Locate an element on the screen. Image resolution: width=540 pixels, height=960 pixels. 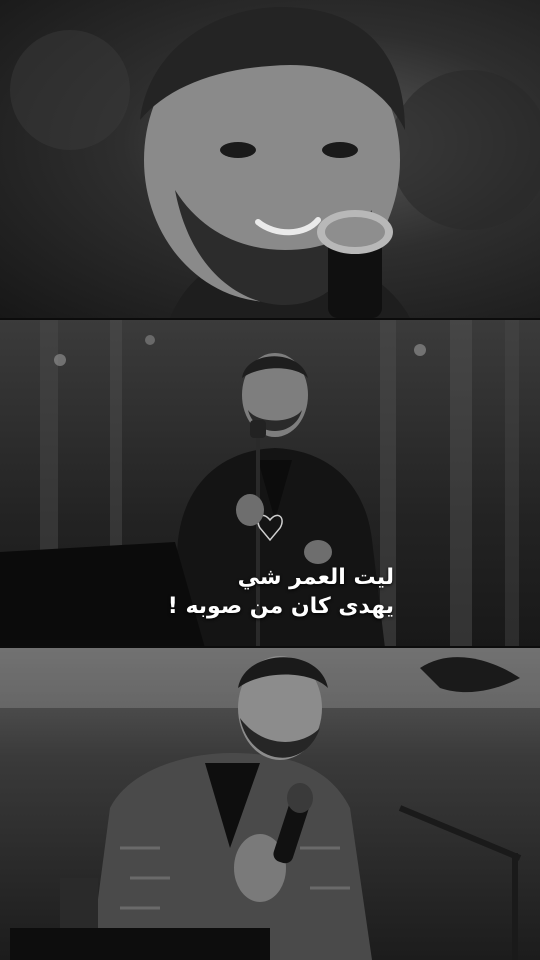
lyric-line-1: ليت العمر شي is located at coordinates (315, 577).